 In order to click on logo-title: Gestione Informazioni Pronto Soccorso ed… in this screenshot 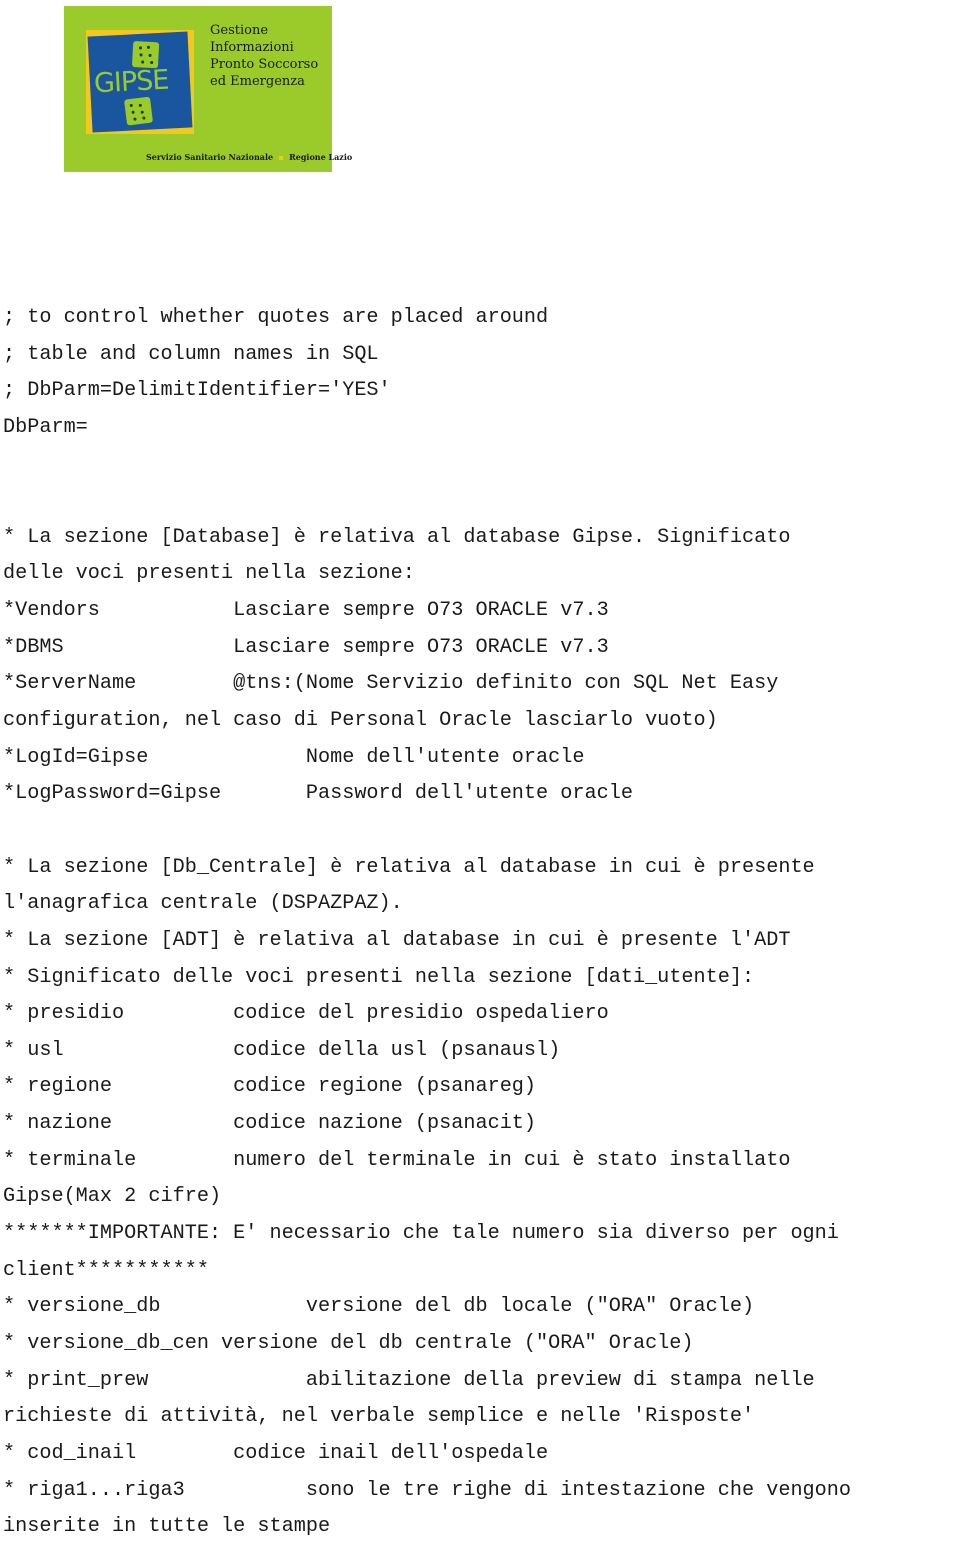, I will do `click(264, 56)`.